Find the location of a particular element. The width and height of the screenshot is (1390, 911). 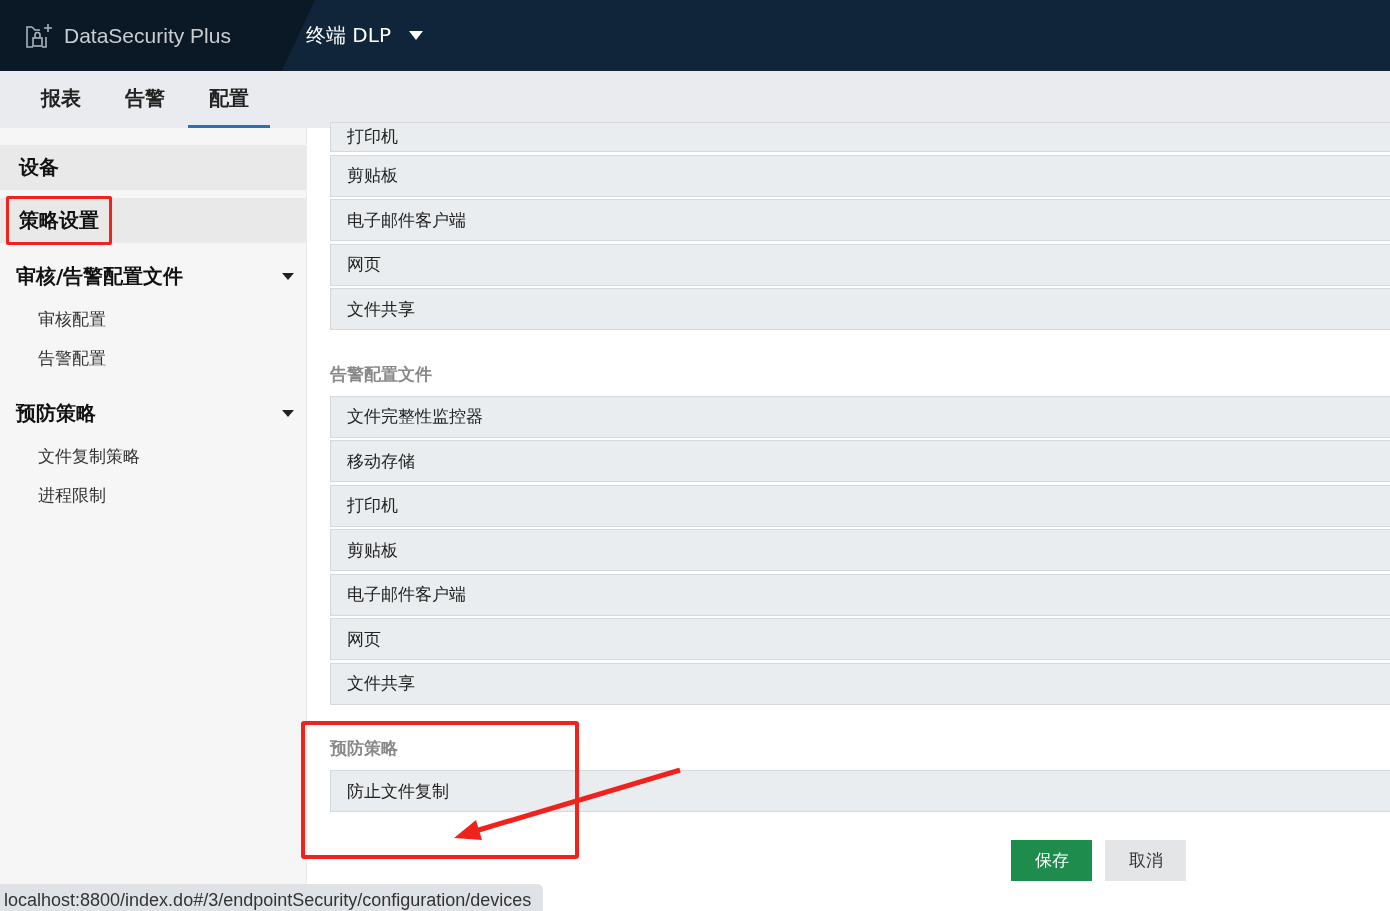

list-row: 文件完整性监控器 is located at coordinates (860, 416).